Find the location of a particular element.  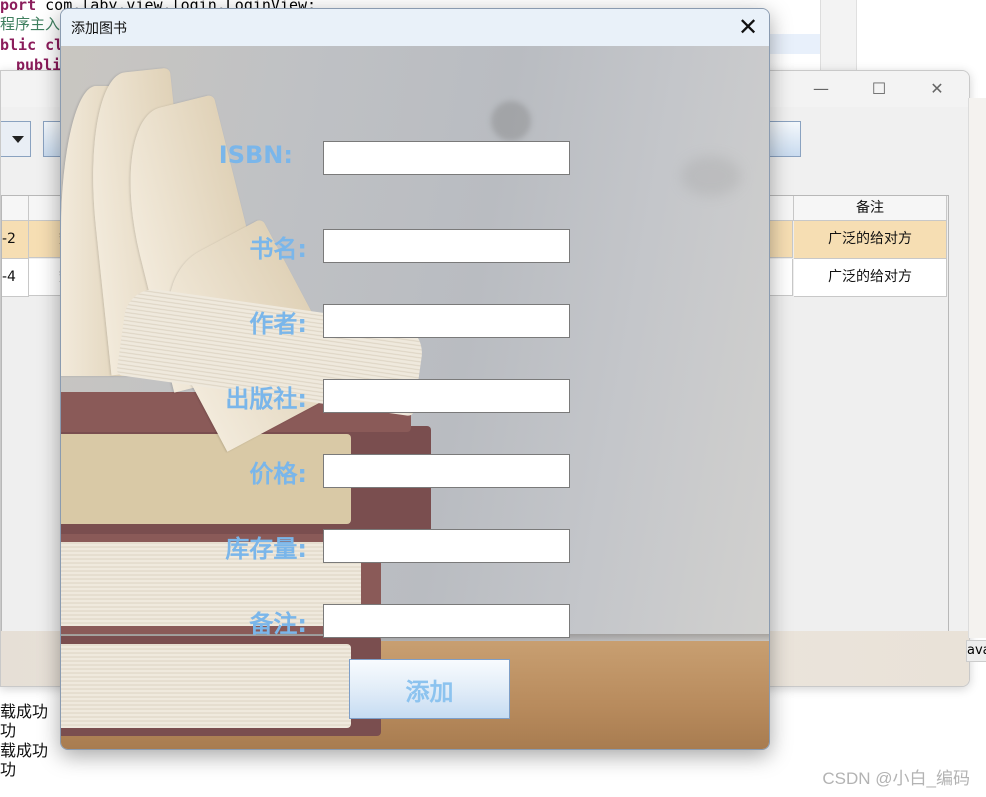

note-label: 备注: is located at coordinates (278, 624).